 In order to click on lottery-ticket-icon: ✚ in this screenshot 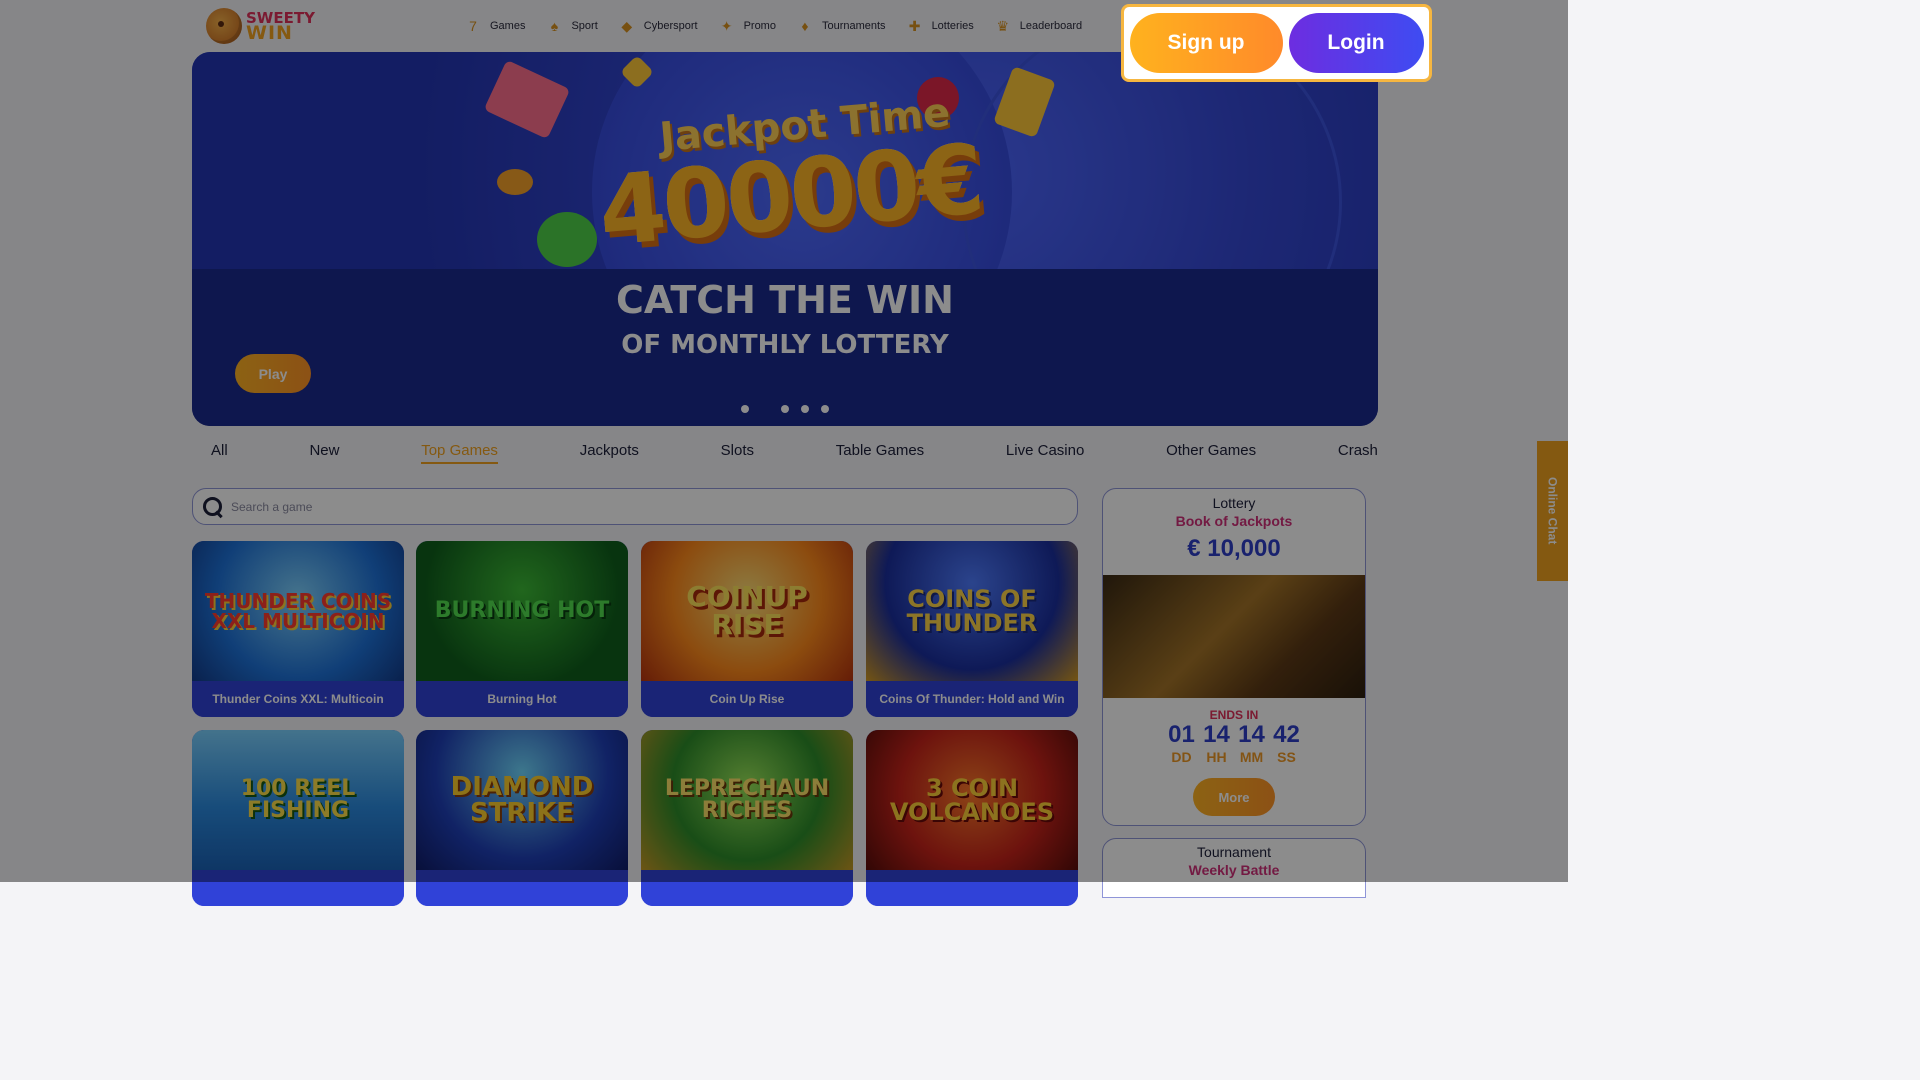, I will do `click(914, 25)`.